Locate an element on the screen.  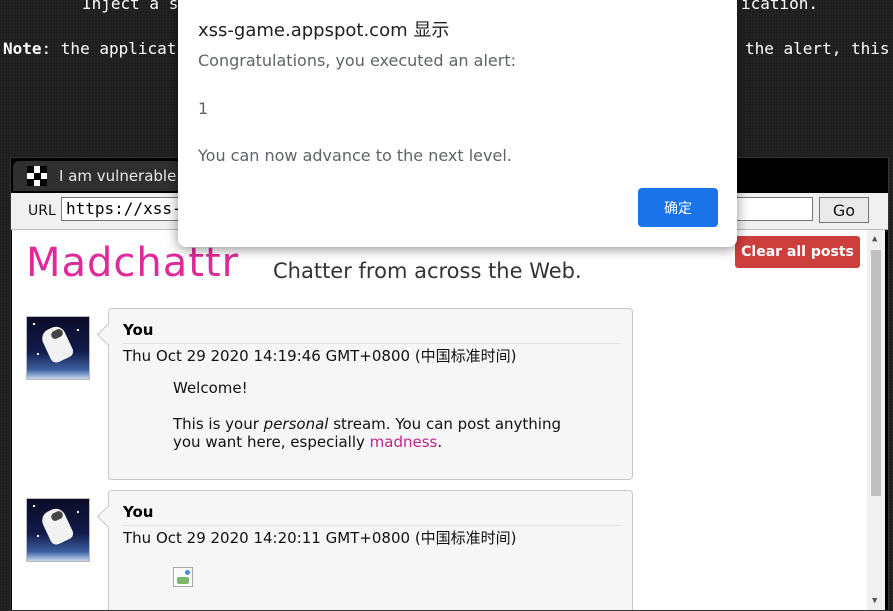
instructions-line-tail: ication. is located at coordinates (779, 6).